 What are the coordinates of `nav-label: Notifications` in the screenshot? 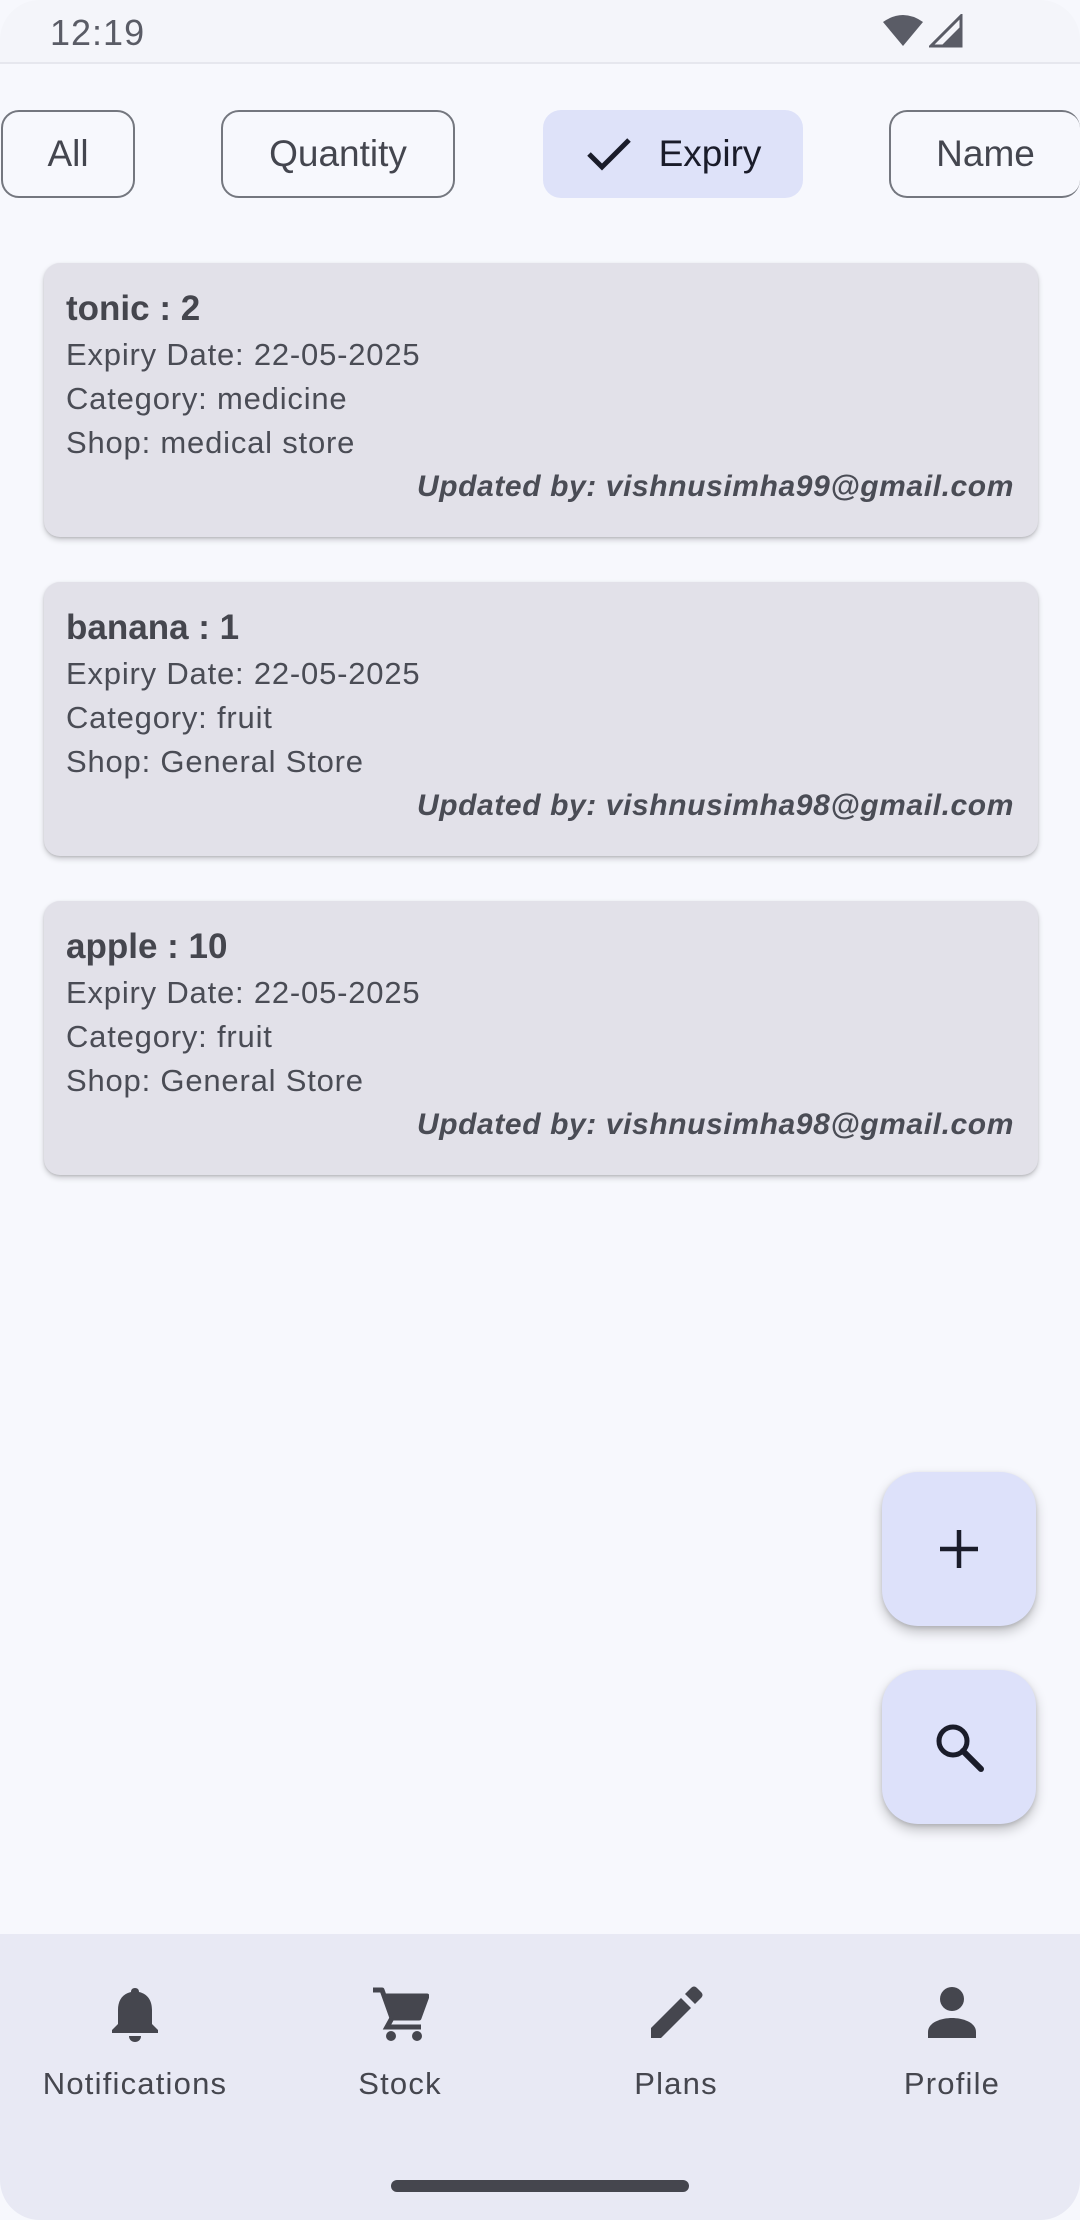 It's located at (135, 2083).